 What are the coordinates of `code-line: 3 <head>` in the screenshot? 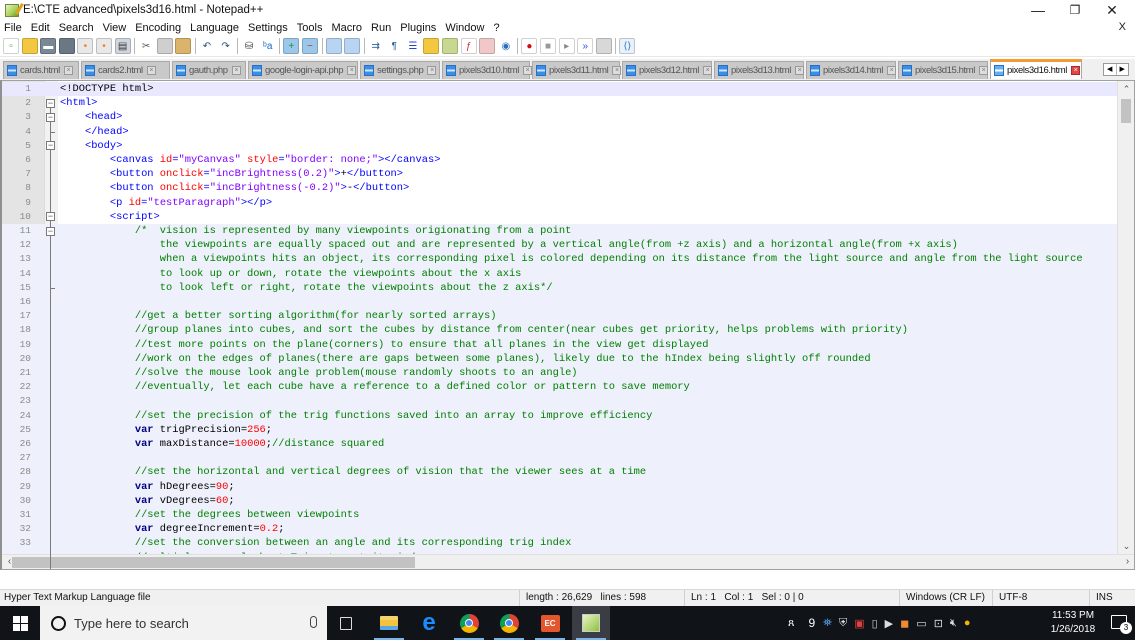 It's located at (560, 117).